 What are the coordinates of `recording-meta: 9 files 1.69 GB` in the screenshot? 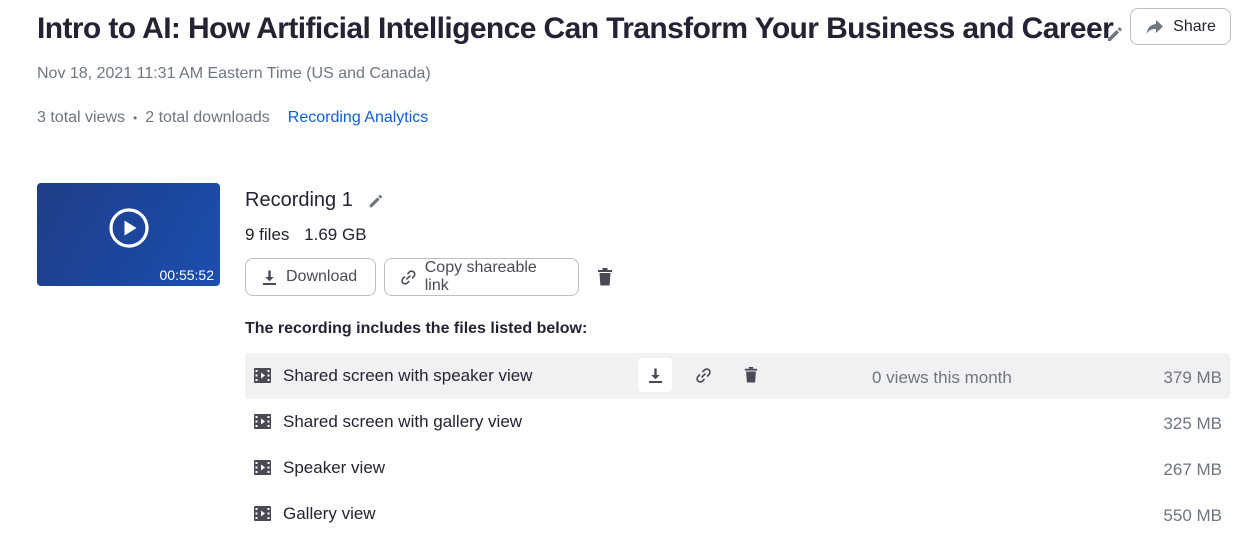 It's located at (306, 235).